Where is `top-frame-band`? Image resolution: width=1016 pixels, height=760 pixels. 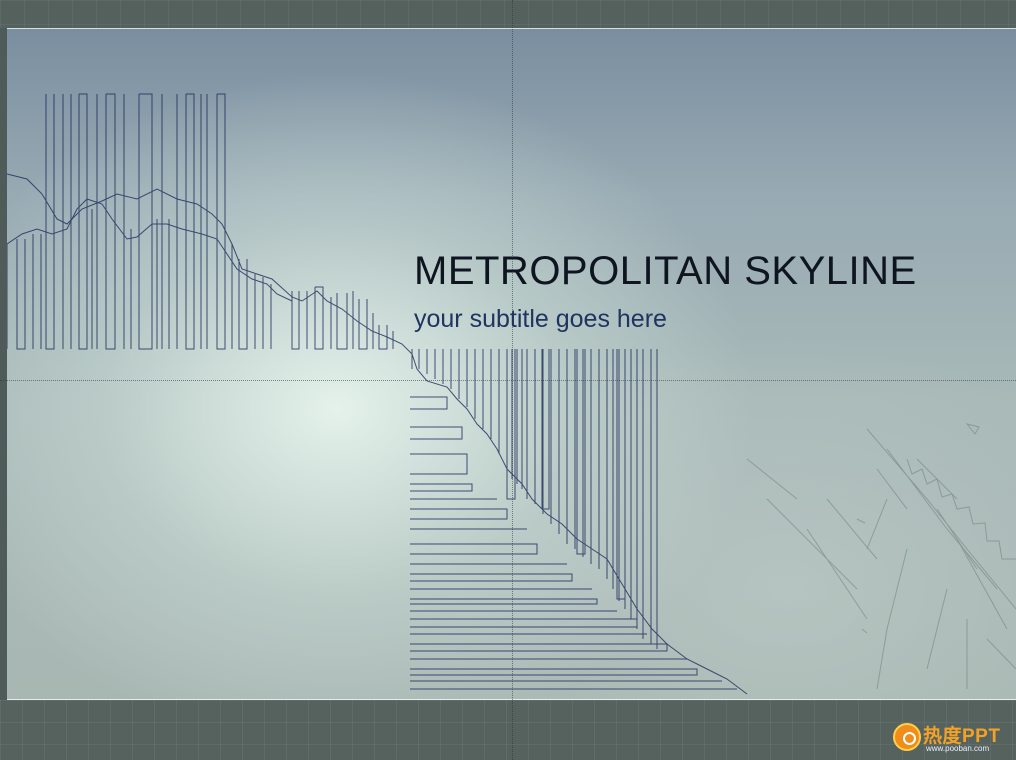 top-frame-band is located at coordinates (508, 14).